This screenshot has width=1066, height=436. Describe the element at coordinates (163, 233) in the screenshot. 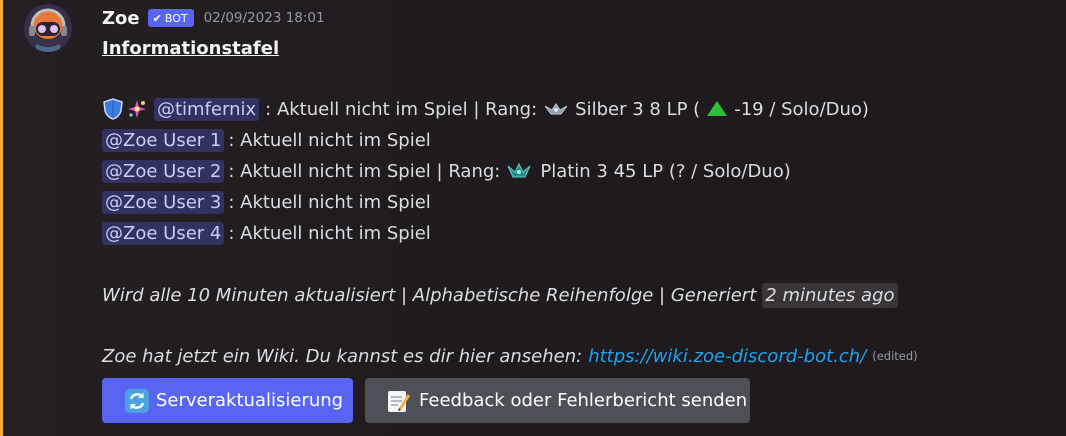

I see `user-mention: @Zoe User 4` at that location.